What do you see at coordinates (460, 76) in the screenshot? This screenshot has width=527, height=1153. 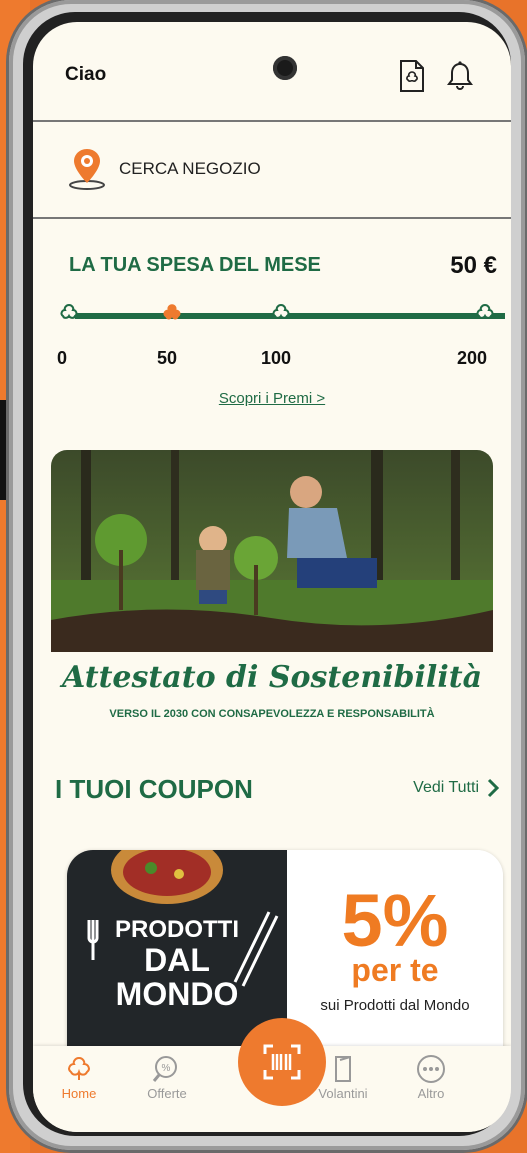 I see `bell-icon` at bounding box center [460, 76].